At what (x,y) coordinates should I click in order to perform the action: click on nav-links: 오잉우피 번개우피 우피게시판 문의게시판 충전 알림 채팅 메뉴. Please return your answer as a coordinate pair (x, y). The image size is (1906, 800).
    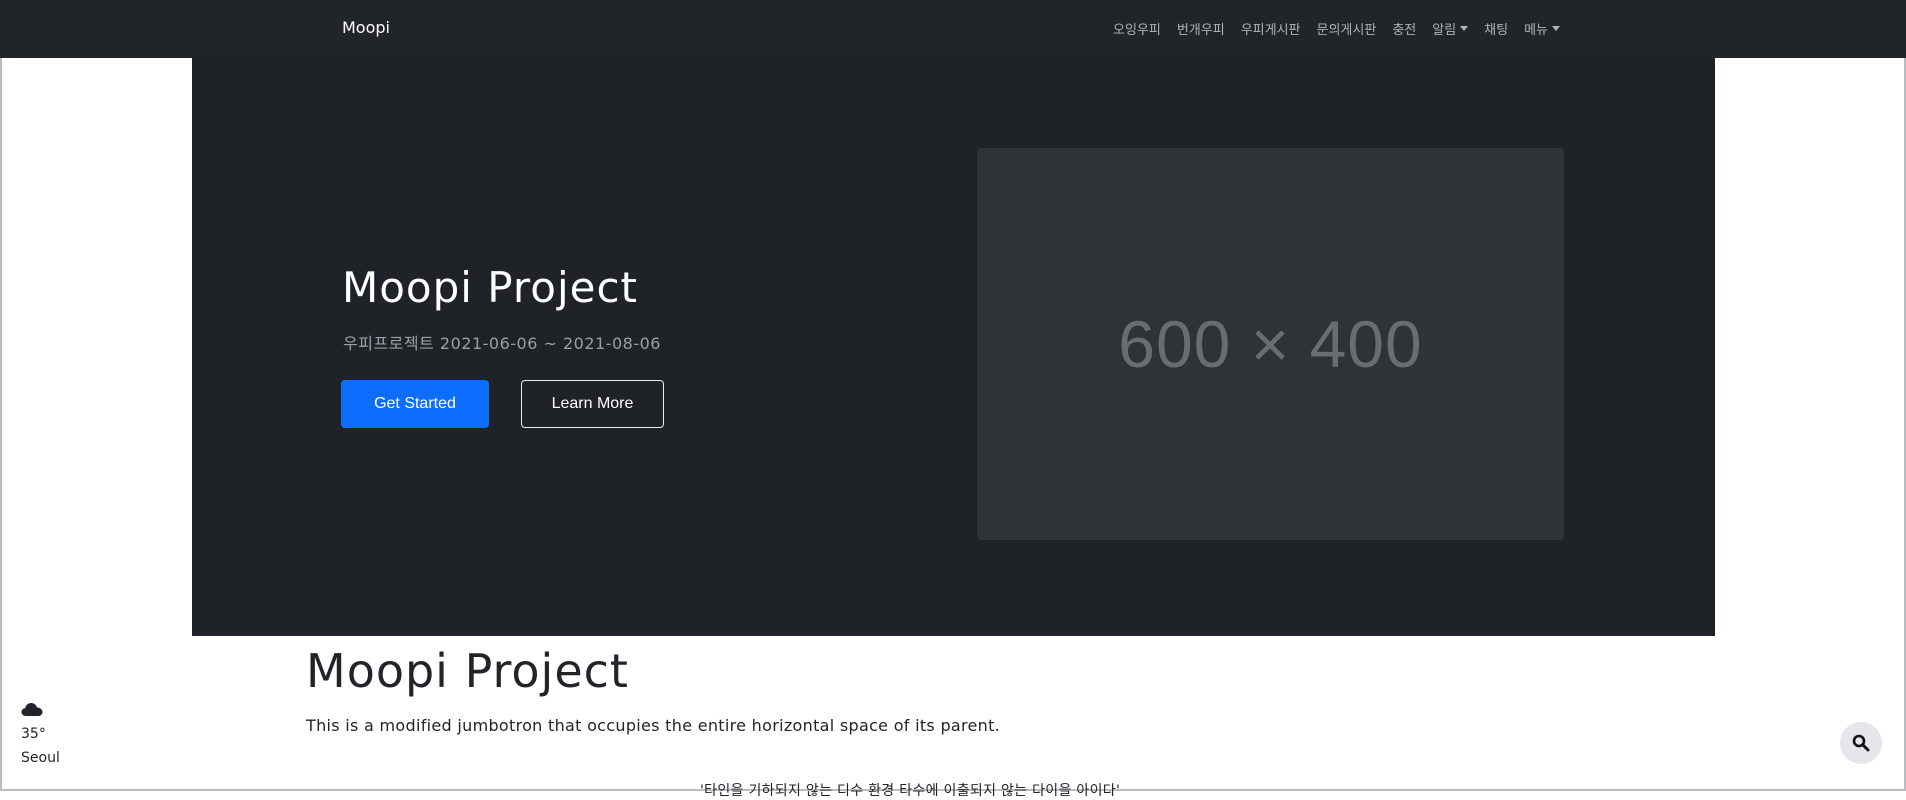
    Looking at the image, I should click on (1336, 28).